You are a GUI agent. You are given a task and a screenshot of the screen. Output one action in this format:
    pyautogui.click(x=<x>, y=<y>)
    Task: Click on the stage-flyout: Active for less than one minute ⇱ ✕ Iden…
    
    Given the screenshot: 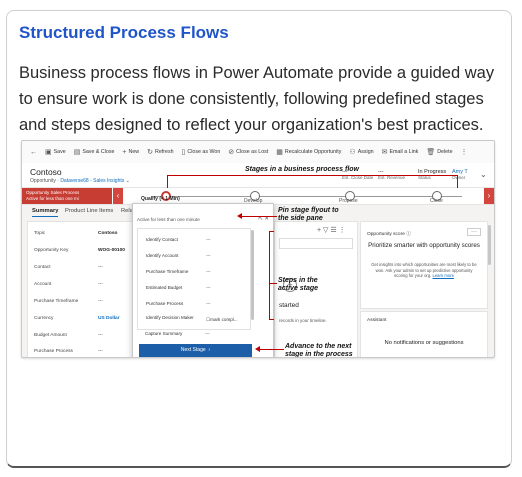 What is the action you would take?
    pyautogui.click(x=203, y=280)
    